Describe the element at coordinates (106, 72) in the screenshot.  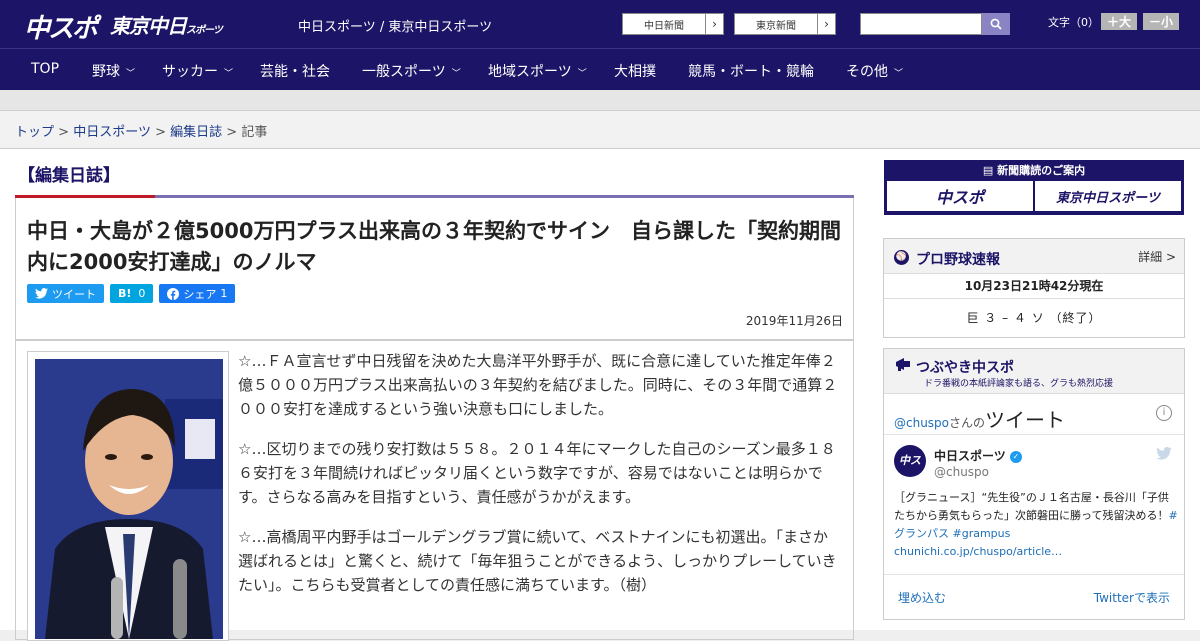
I see `nav-label: 野球` at that location.